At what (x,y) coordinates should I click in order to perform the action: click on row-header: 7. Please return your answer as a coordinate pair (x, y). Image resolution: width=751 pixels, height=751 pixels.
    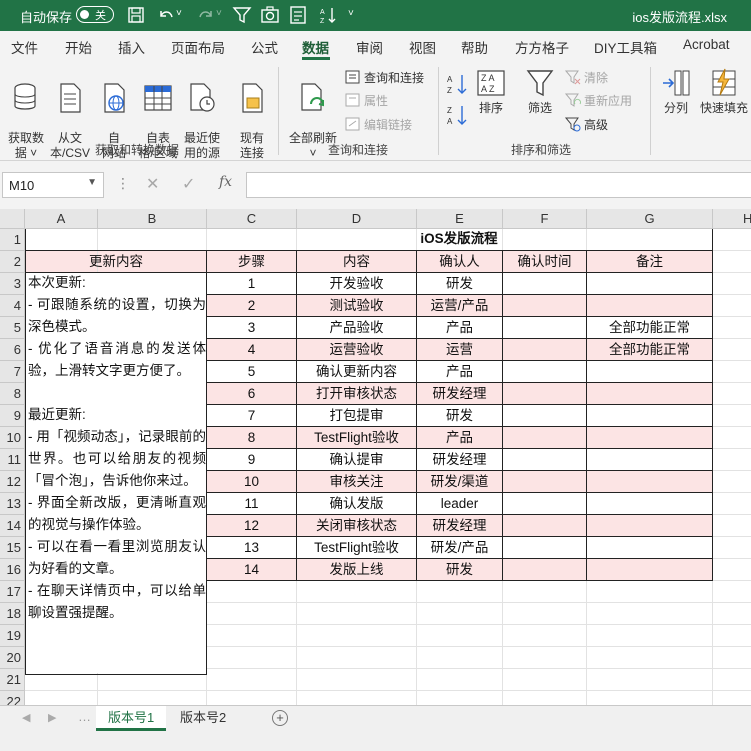
    Looking at the image, I should click on (12, 372).